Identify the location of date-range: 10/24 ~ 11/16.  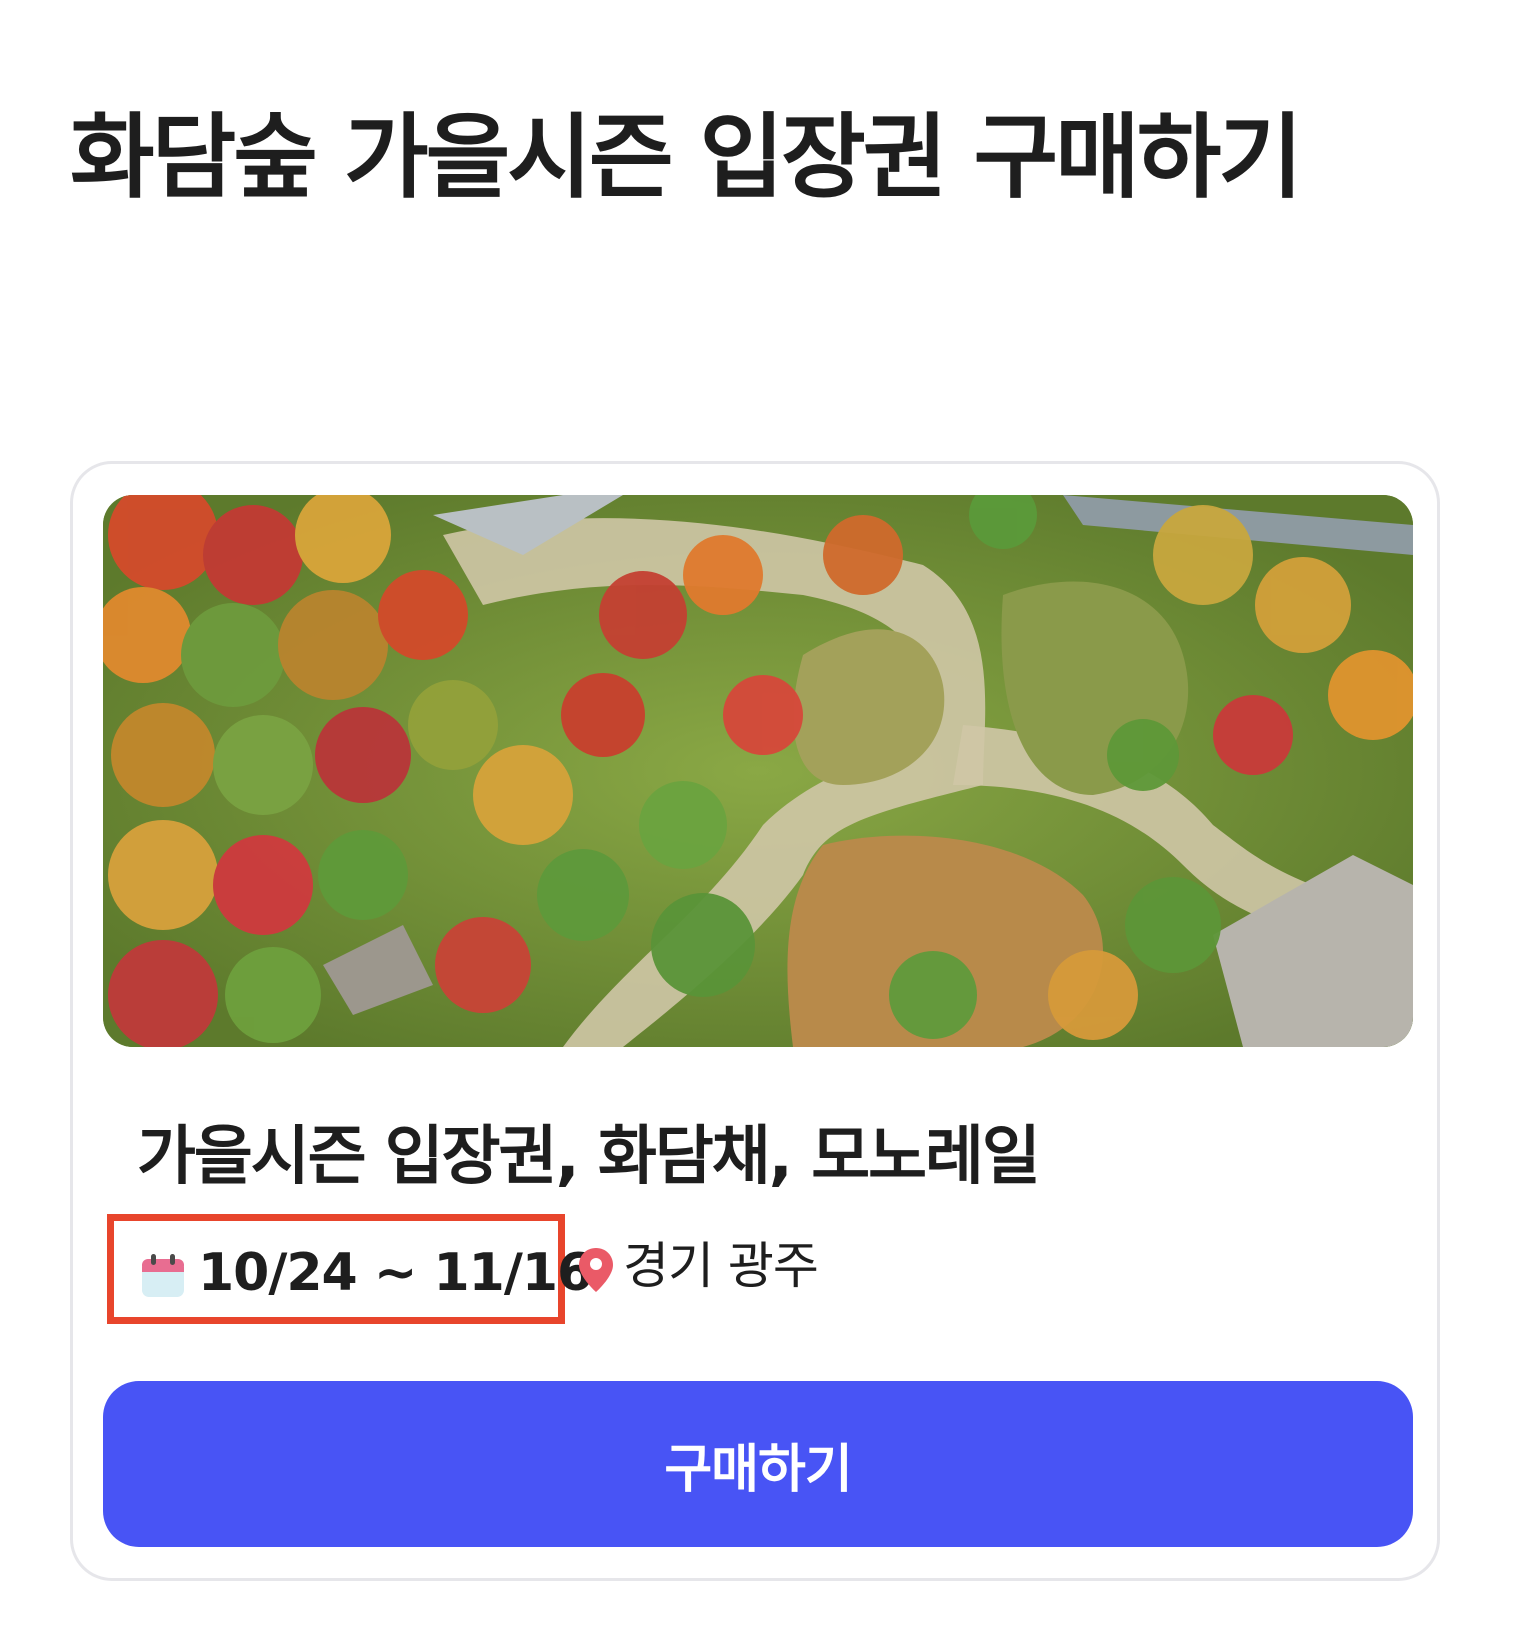
(395, 1273).